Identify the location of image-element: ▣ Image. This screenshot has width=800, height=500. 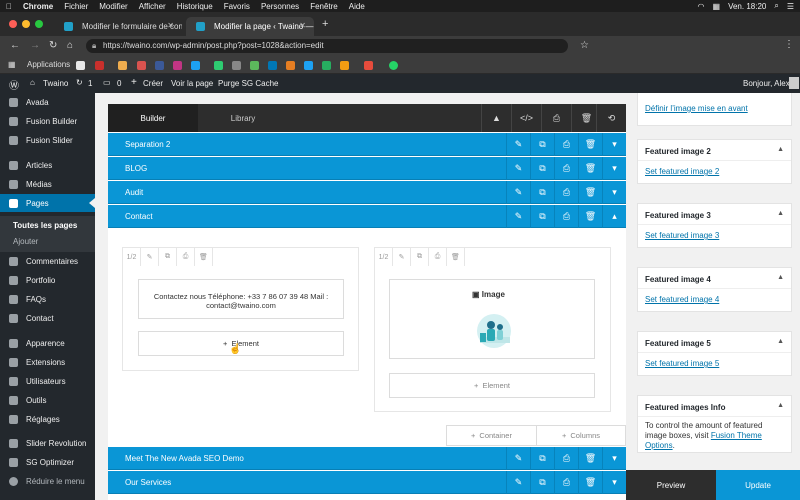
(492, 319).